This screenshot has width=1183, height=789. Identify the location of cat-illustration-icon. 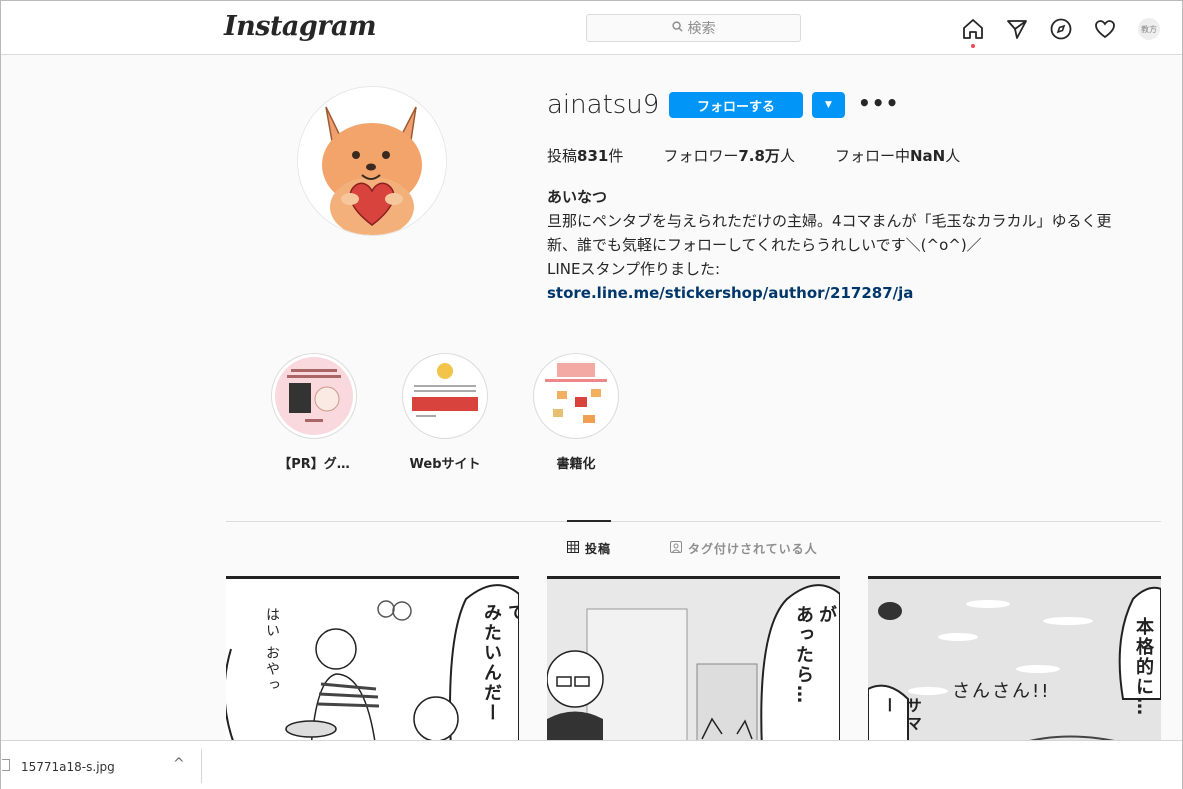
(372, 161).